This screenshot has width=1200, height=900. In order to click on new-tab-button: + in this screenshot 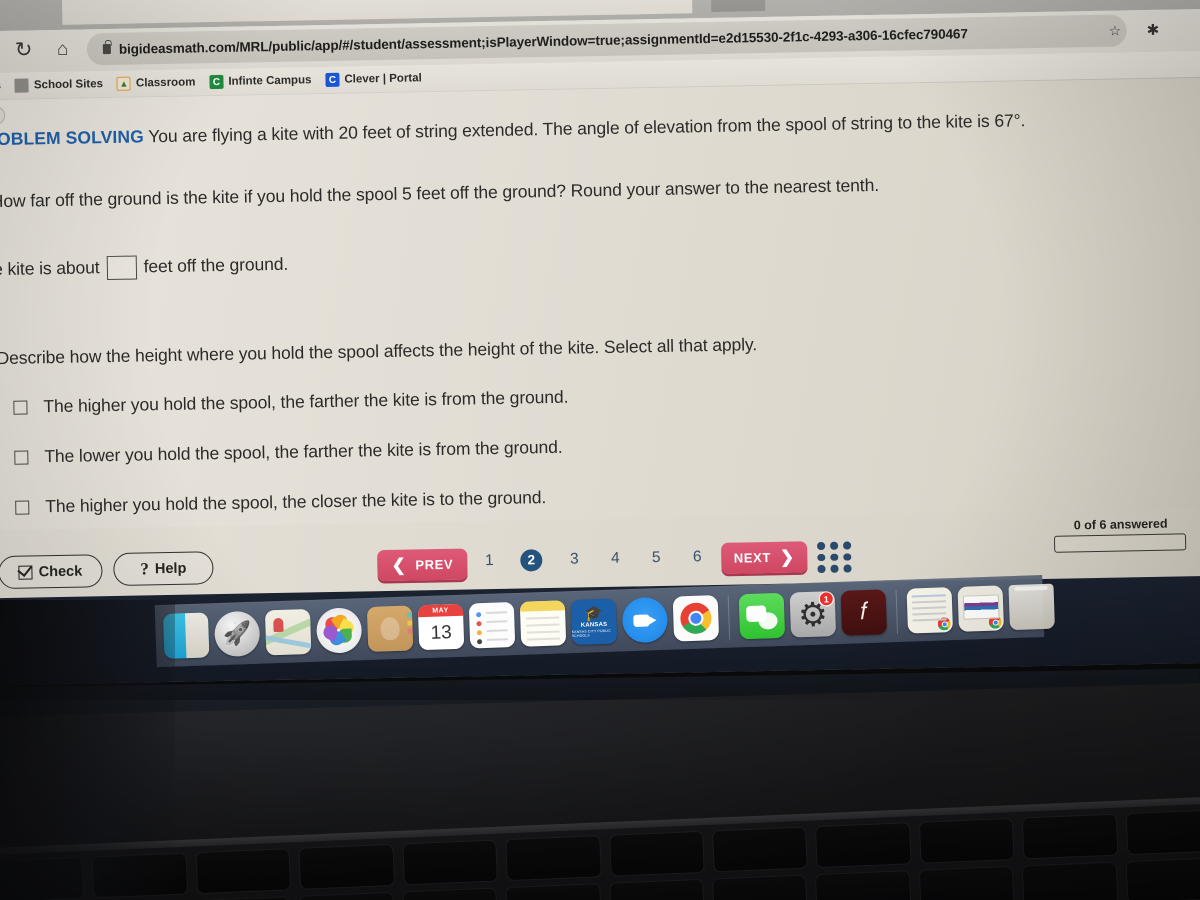, I will do `click(738, 6)`.